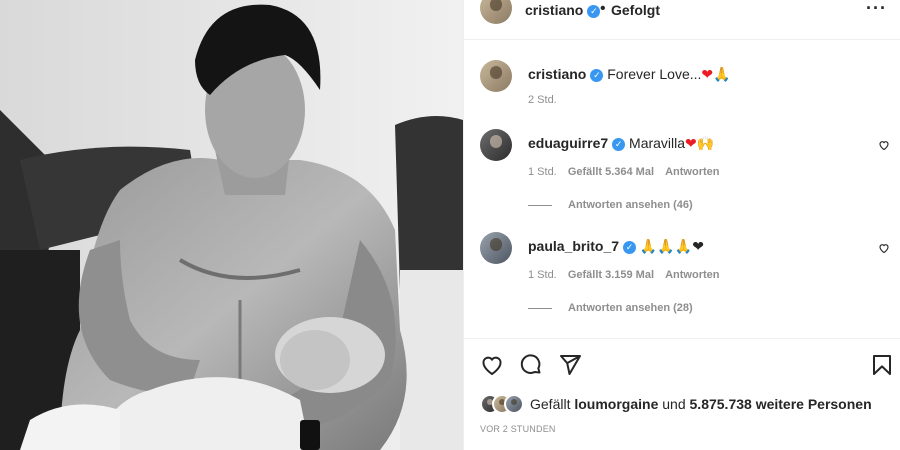  Describe the element at coordinates (518, 429) in the screenshot. I see `post-timestamp: VOR 2 STUNDEN` at that location.